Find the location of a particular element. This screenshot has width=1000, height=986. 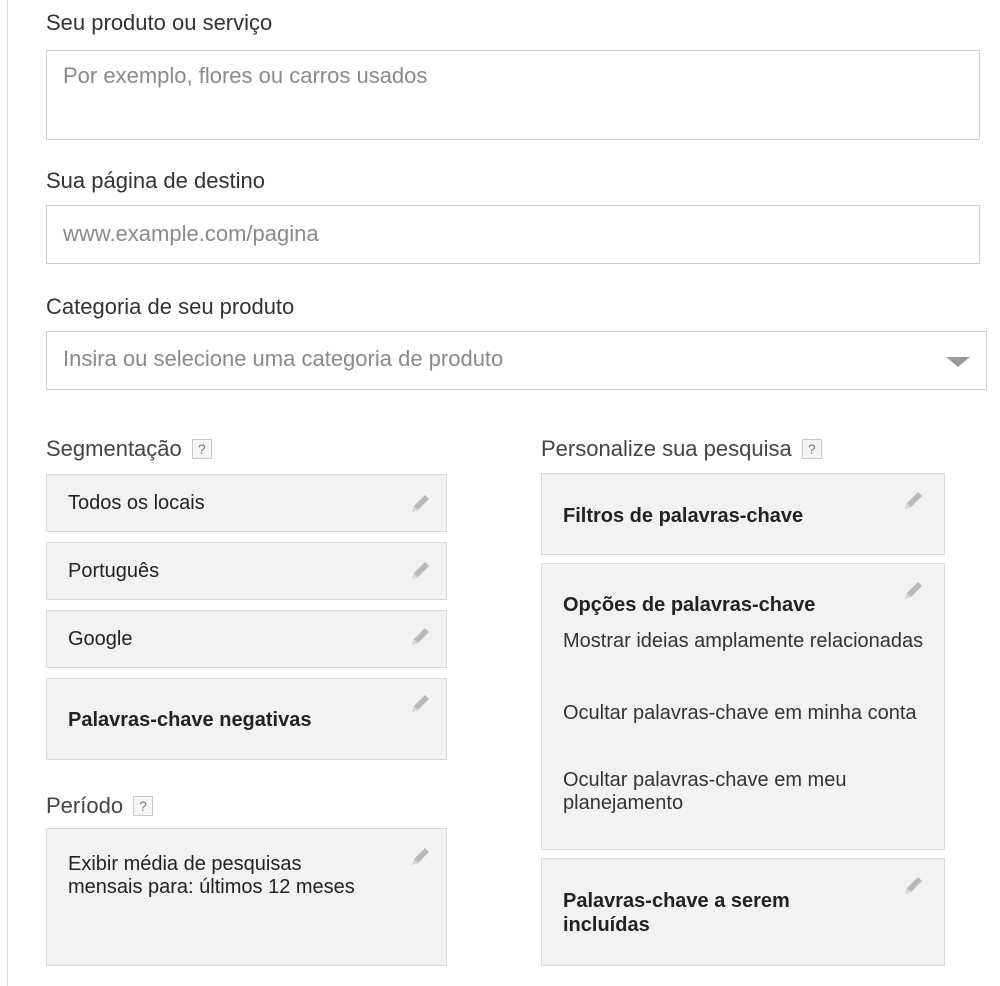

left-border is located at coordinates (7, 493).